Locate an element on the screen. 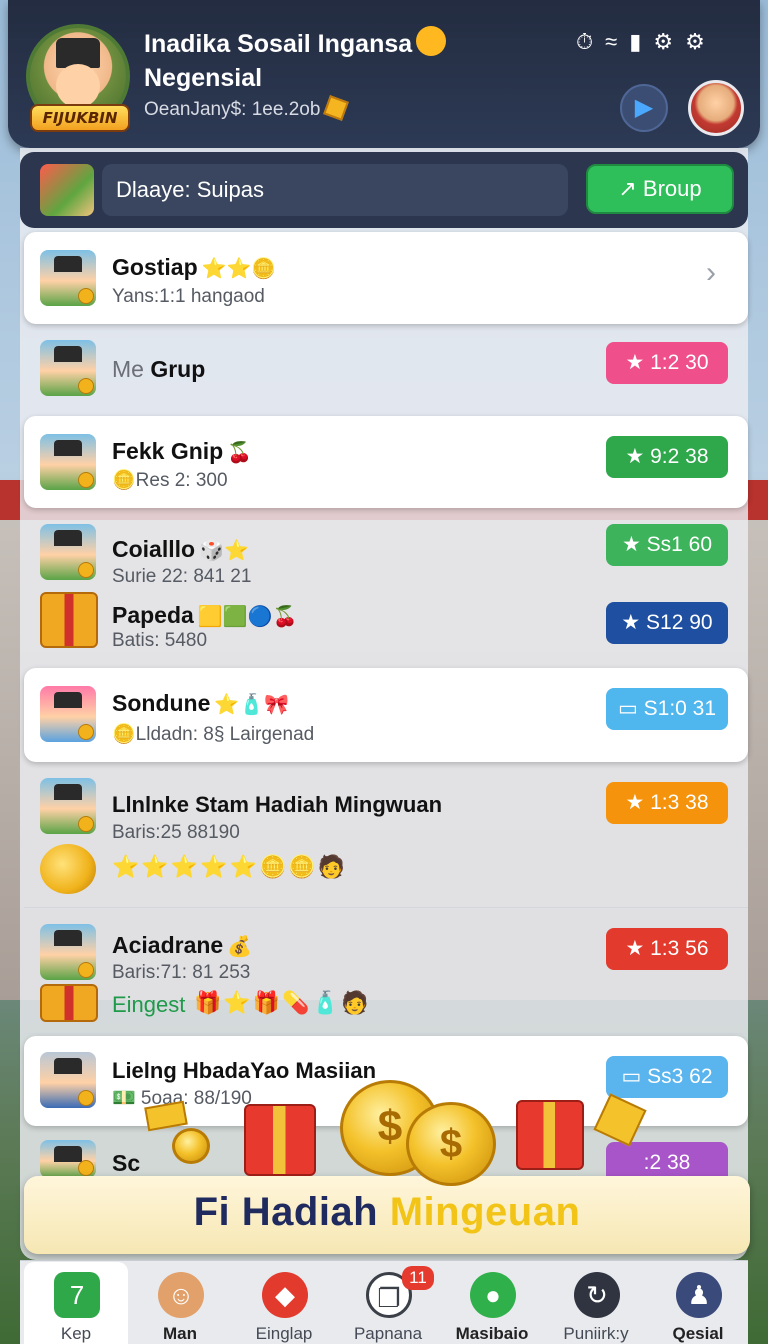 The width and height of the screenshot is (768, 1344). weekly-reward-banner: Fi Hadiah Mingeuan is located at coordinates (387, 1215).